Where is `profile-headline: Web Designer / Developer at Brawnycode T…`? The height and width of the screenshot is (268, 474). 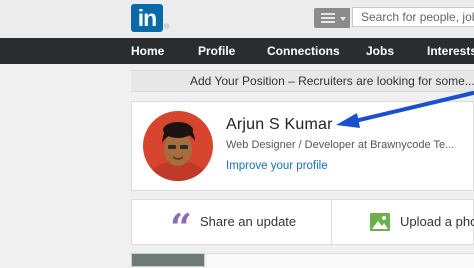
profile-headline: Web Designer / Developer at Brawnycode T… is located at coordinates (340, 145).